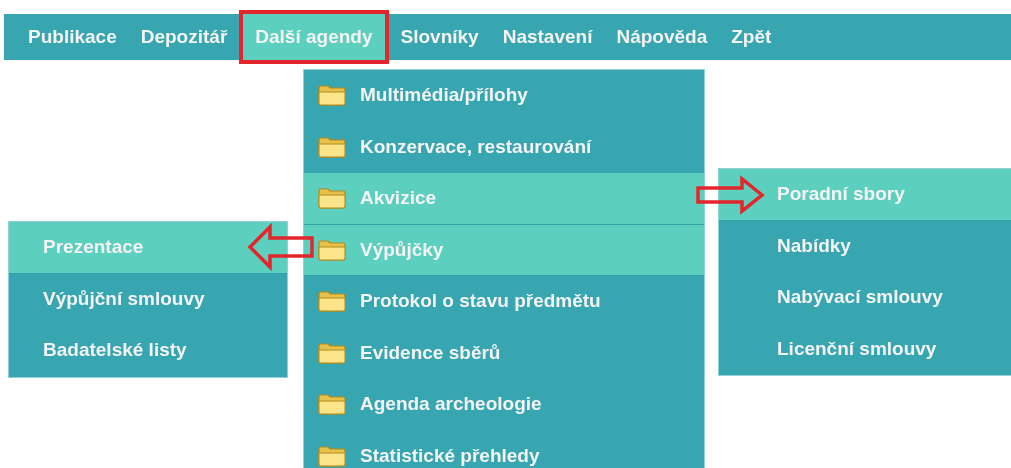 The image size is (1011, 468). I want to click on menu-item: Nastavení, so click(547, 37).